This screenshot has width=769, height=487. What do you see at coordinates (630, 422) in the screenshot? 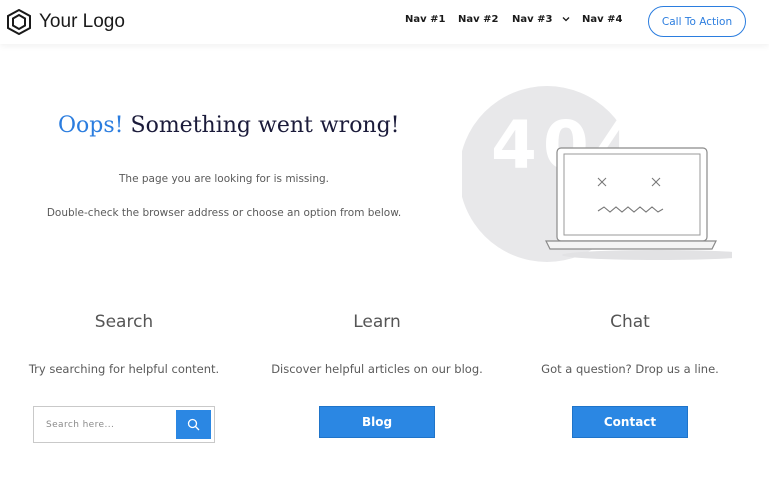
I see `contact-button: Contact` at bounding box center [630, 422].